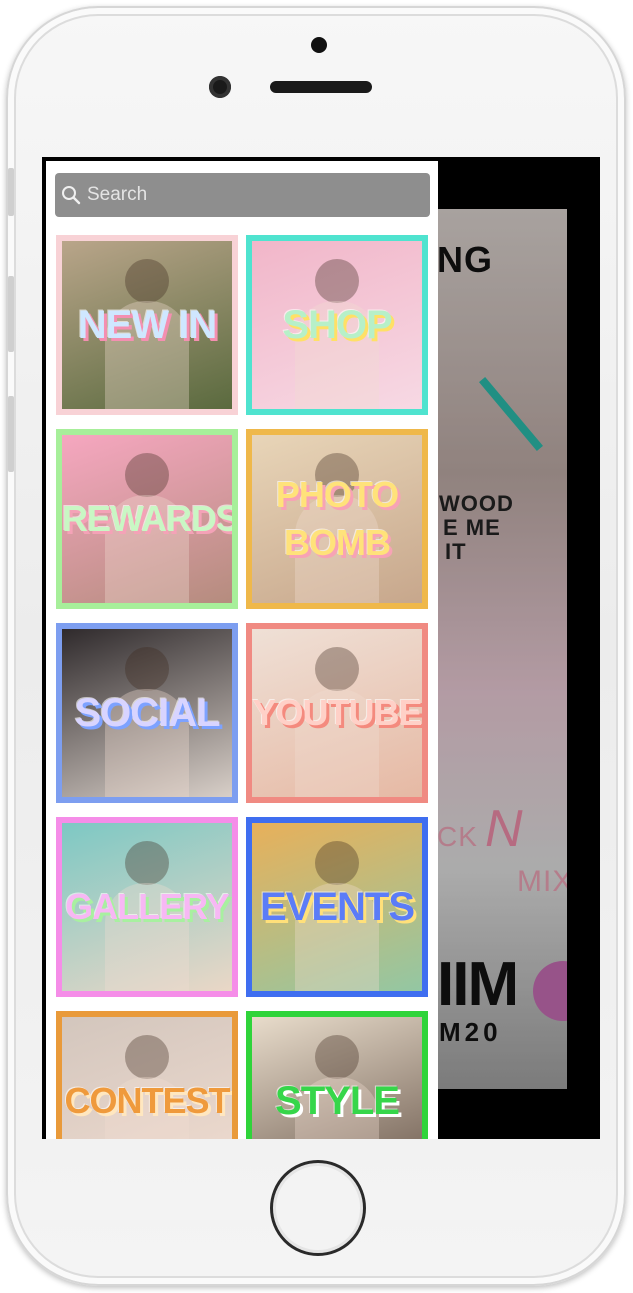 The width and height of the screenshot is (633, 1293). Describe the element at coordinates (337, 1101) in the screenshot. I see `tile-label: STYLE` at that location.